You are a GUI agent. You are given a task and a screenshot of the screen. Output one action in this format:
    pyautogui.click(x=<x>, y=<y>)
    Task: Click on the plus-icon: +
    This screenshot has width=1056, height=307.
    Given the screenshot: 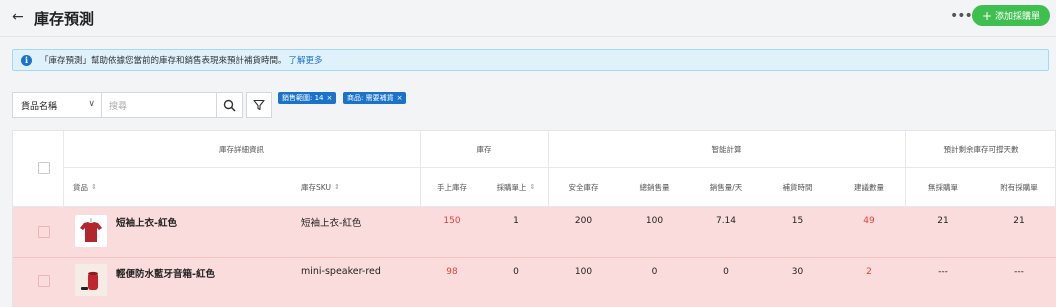 What is the action you would take?
    pyautogui.click(x=987, y=15)
    